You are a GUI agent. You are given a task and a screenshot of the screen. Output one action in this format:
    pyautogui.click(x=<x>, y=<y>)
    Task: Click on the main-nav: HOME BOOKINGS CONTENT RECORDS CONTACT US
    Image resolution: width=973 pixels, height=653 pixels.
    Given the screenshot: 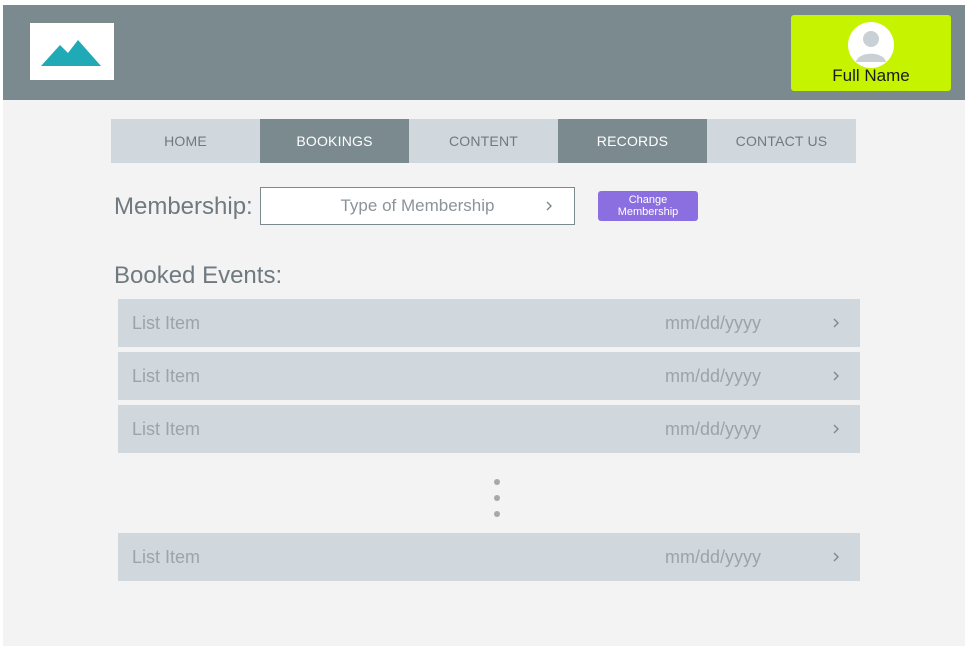 What is the action you would take?
    pyautogui.click(x=483, y=141)
    